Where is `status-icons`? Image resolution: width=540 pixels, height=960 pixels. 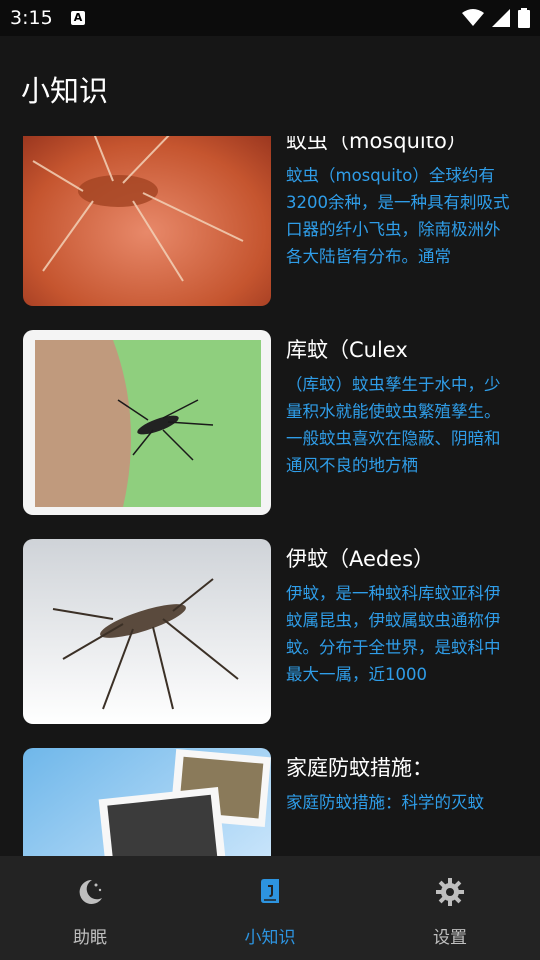 status-icons is located at coordinates (496, 18).